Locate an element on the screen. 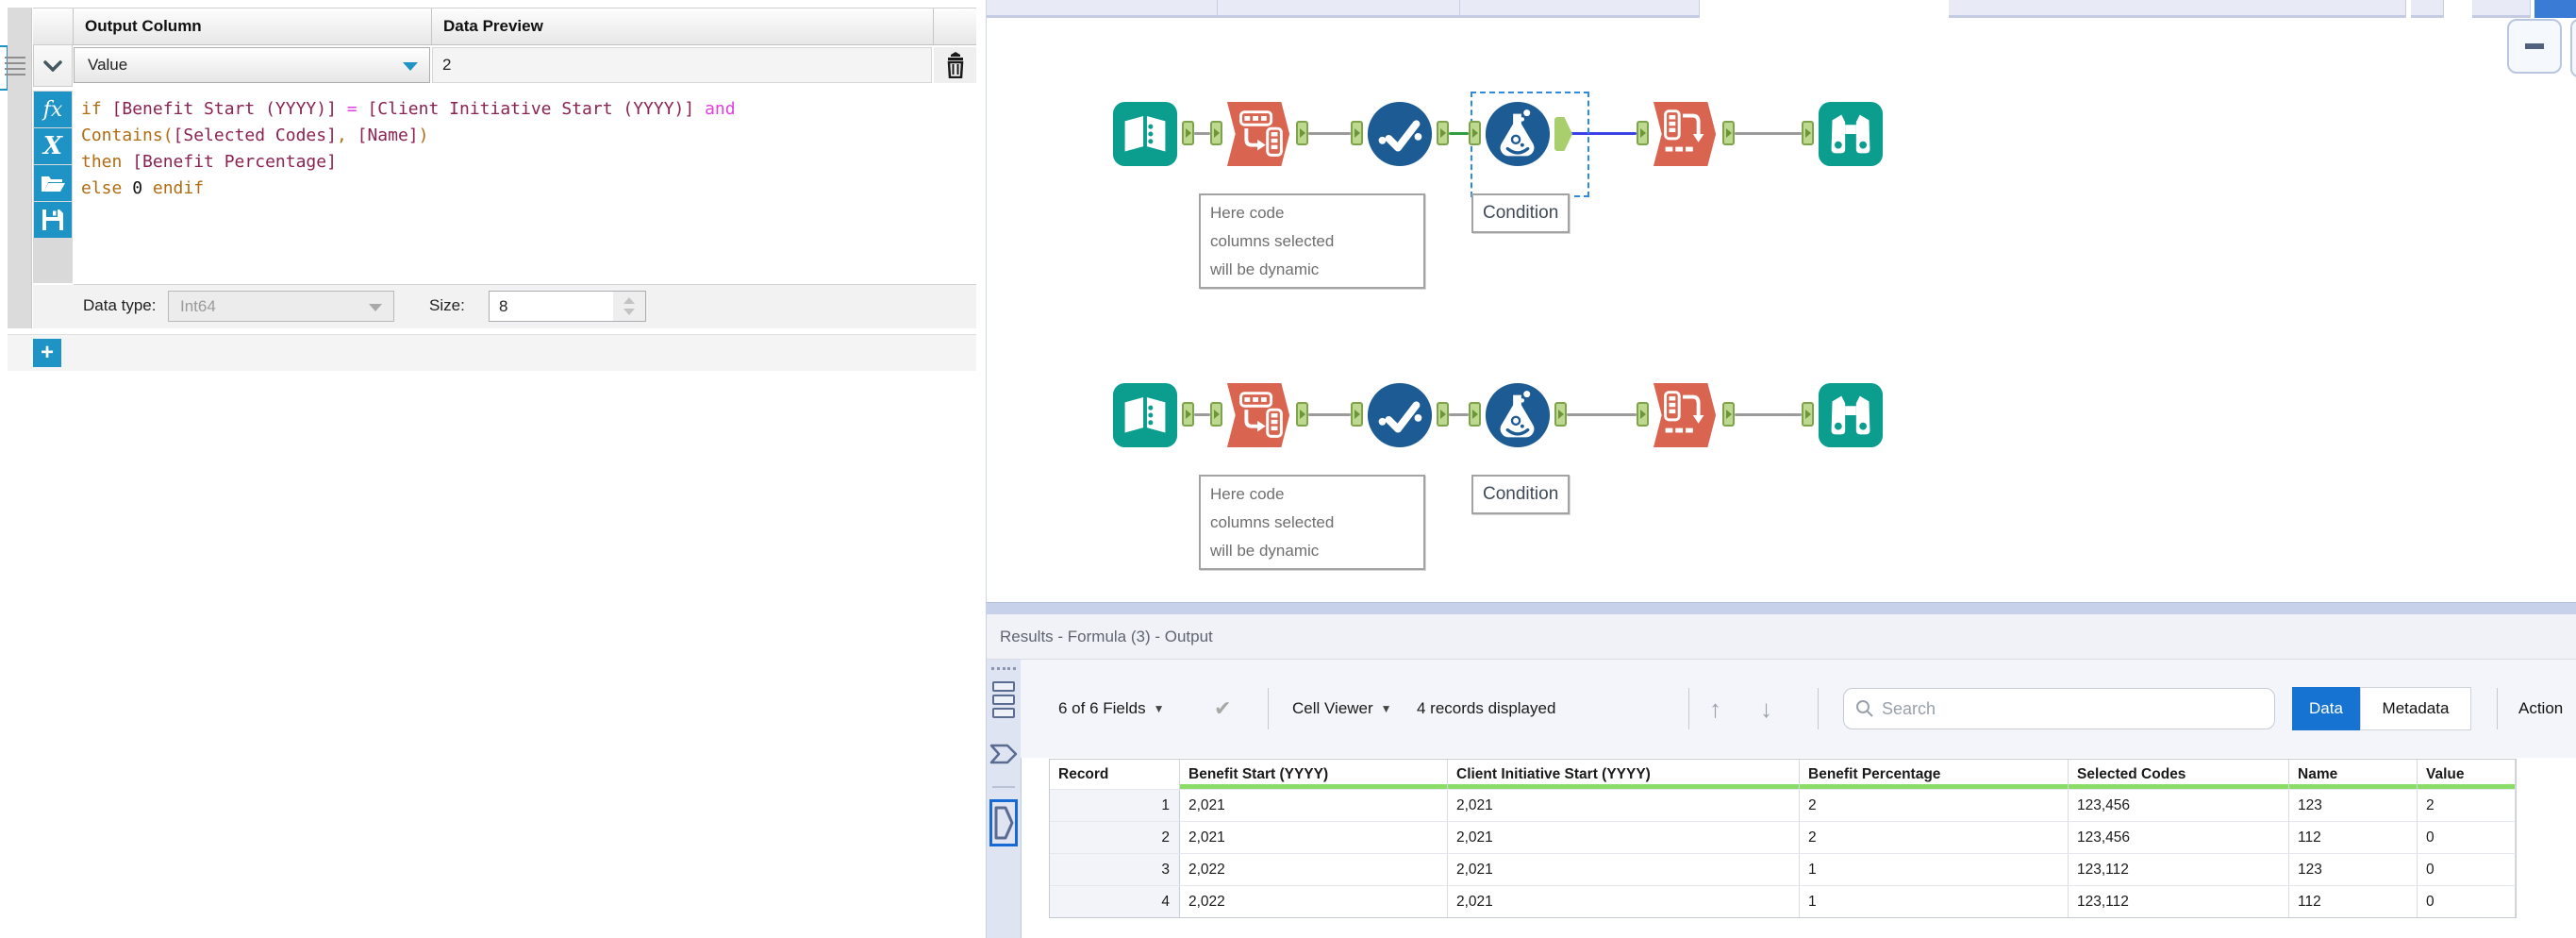  record-number-cell: 1 is located at coordinates (1115, 805).